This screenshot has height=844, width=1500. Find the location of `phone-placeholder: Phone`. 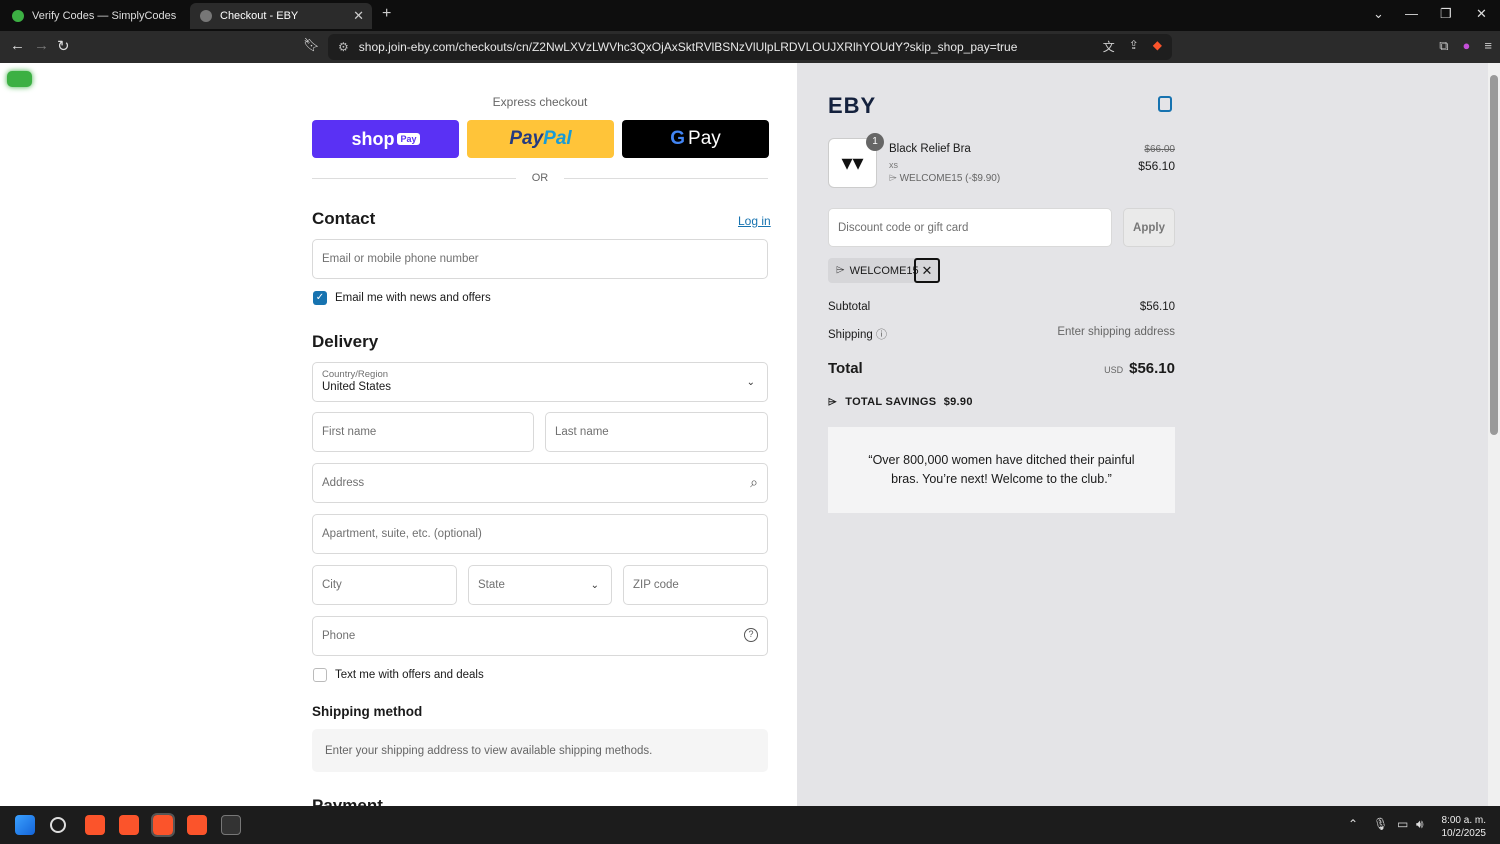

phone-placeholder: Phone is located at coordinates (339, 636).